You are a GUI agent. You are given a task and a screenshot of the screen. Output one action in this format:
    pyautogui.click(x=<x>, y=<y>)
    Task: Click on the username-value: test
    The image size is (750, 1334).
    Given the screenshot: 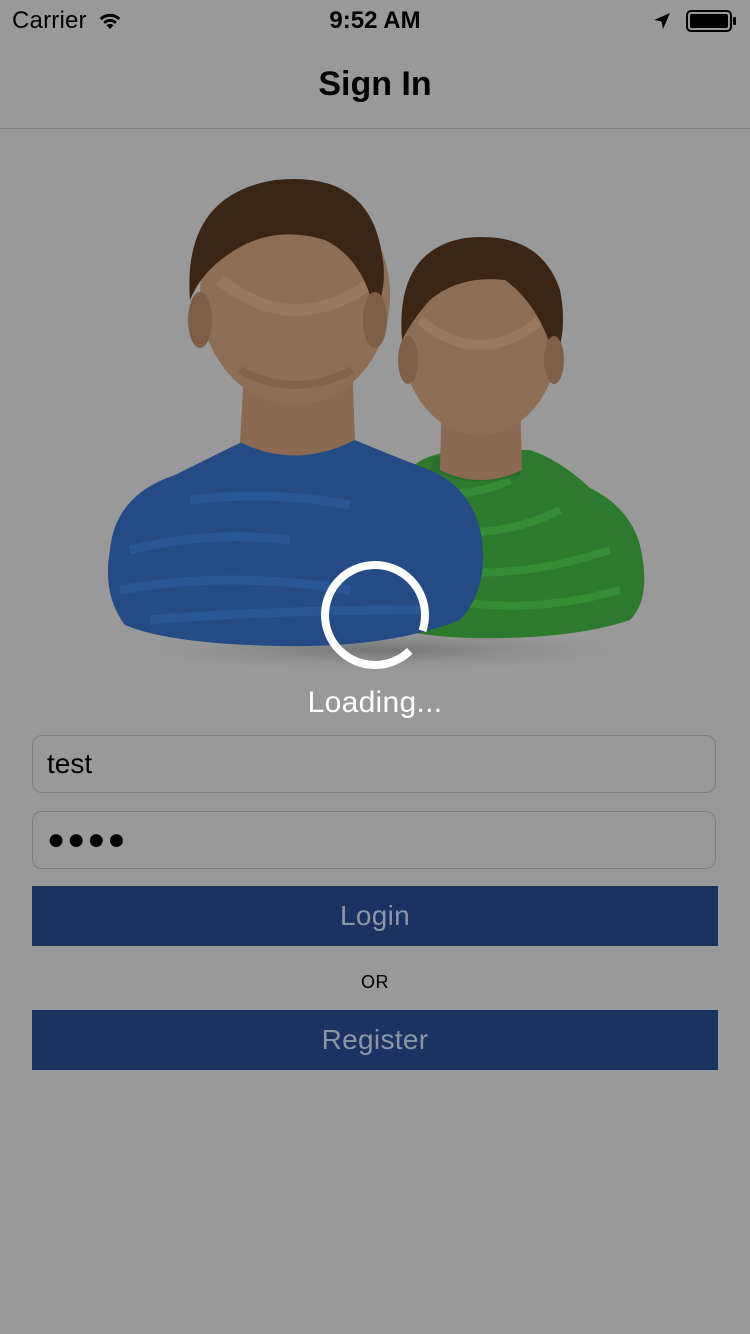 What is the action you would take?
    pyautogui.click(x=70, y=763)
    